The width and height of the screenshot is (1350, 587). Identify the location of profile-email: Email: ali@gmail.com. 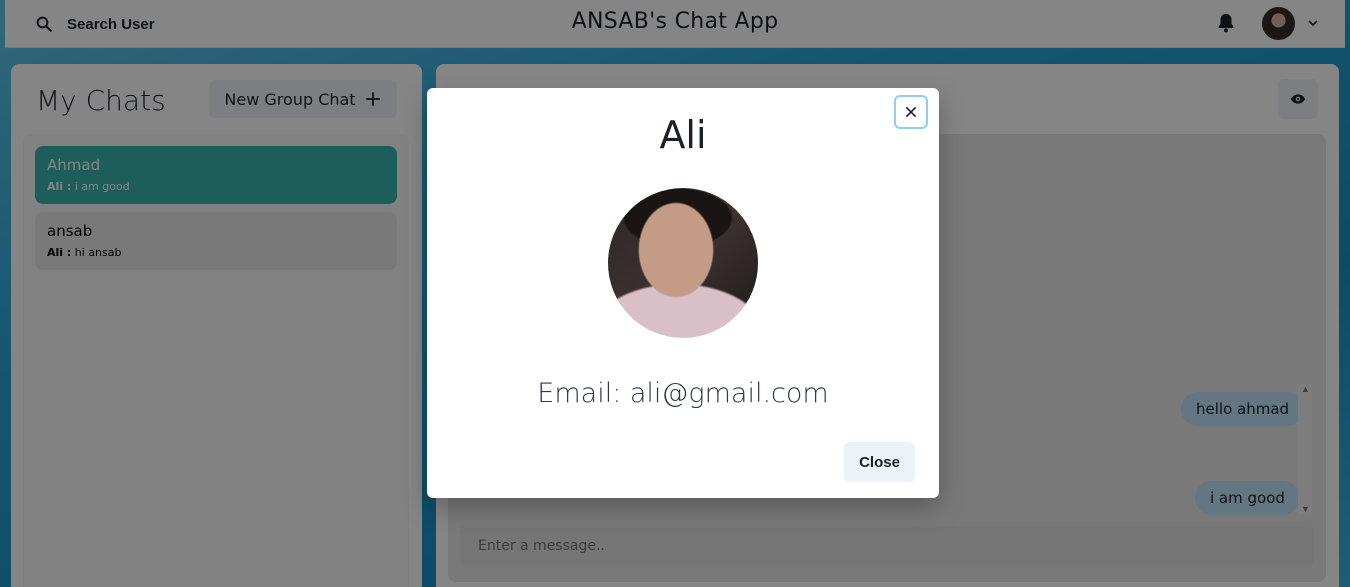
(683, 393).